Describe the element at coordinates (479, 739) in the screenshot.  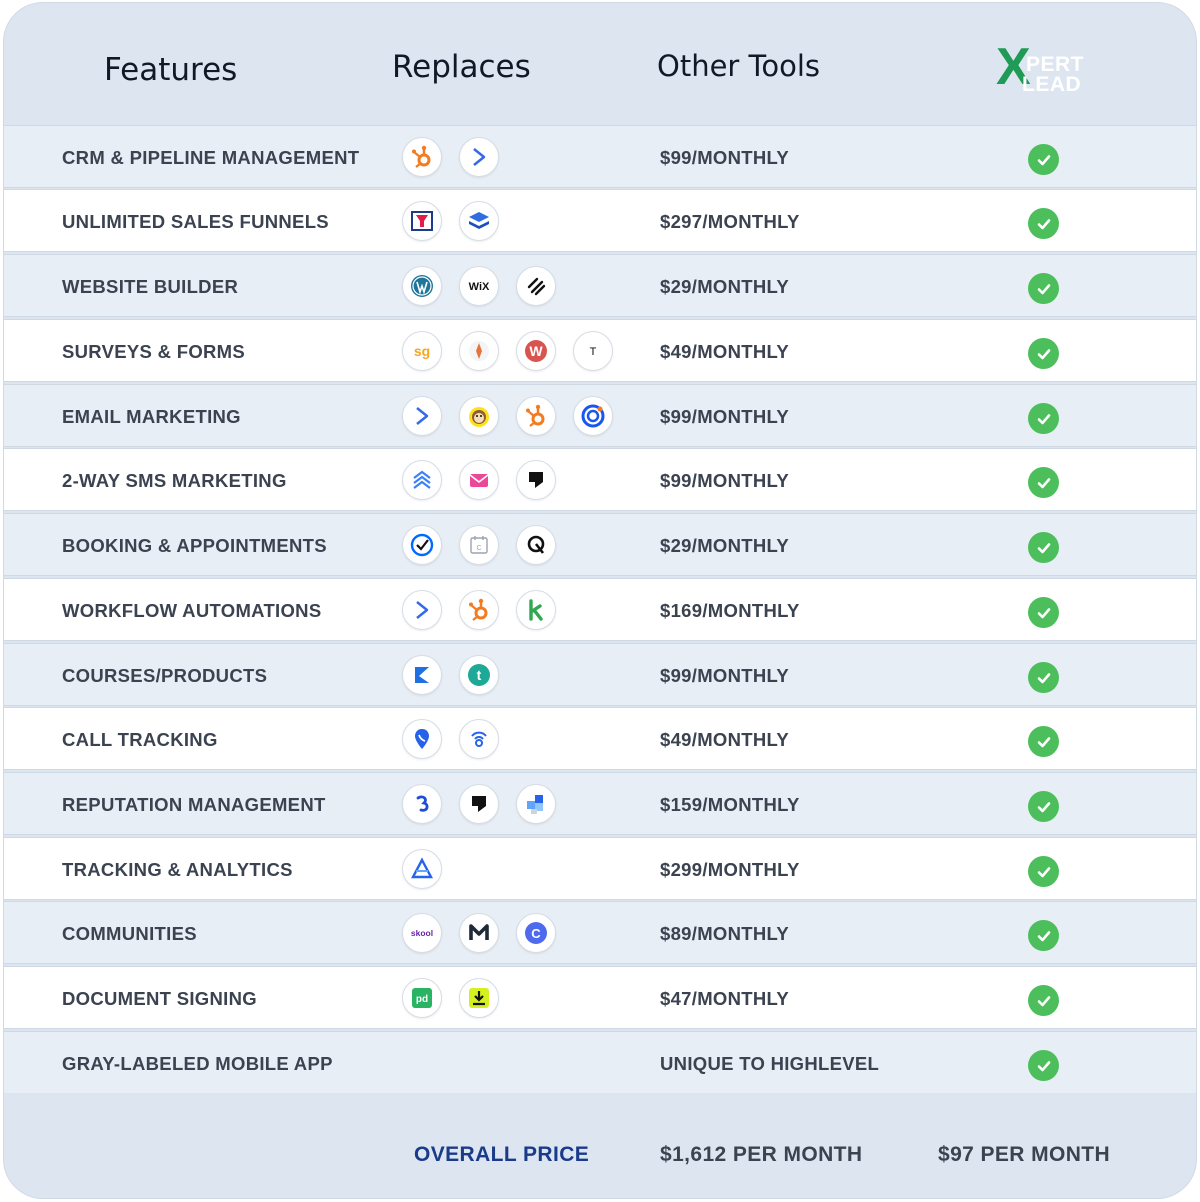
I see `signal-icon` at that location.